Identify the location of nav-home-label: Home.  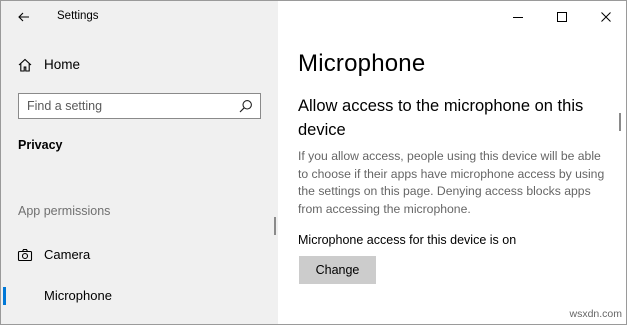
(62, 64).